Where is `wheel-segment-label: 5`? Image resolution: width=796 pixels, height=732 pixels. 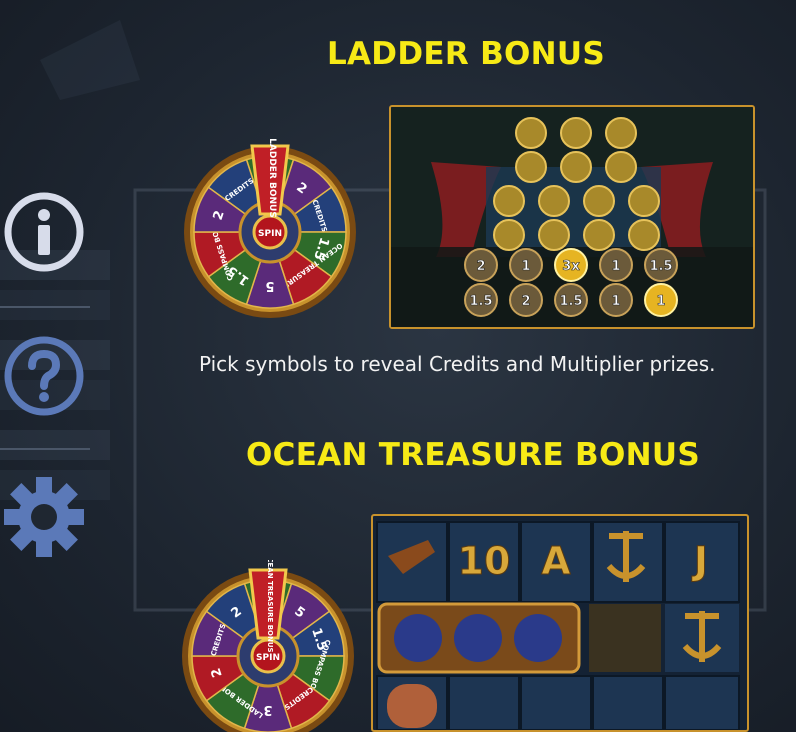
wheel-segment-label: 5 is located at coordinates (269, 285).